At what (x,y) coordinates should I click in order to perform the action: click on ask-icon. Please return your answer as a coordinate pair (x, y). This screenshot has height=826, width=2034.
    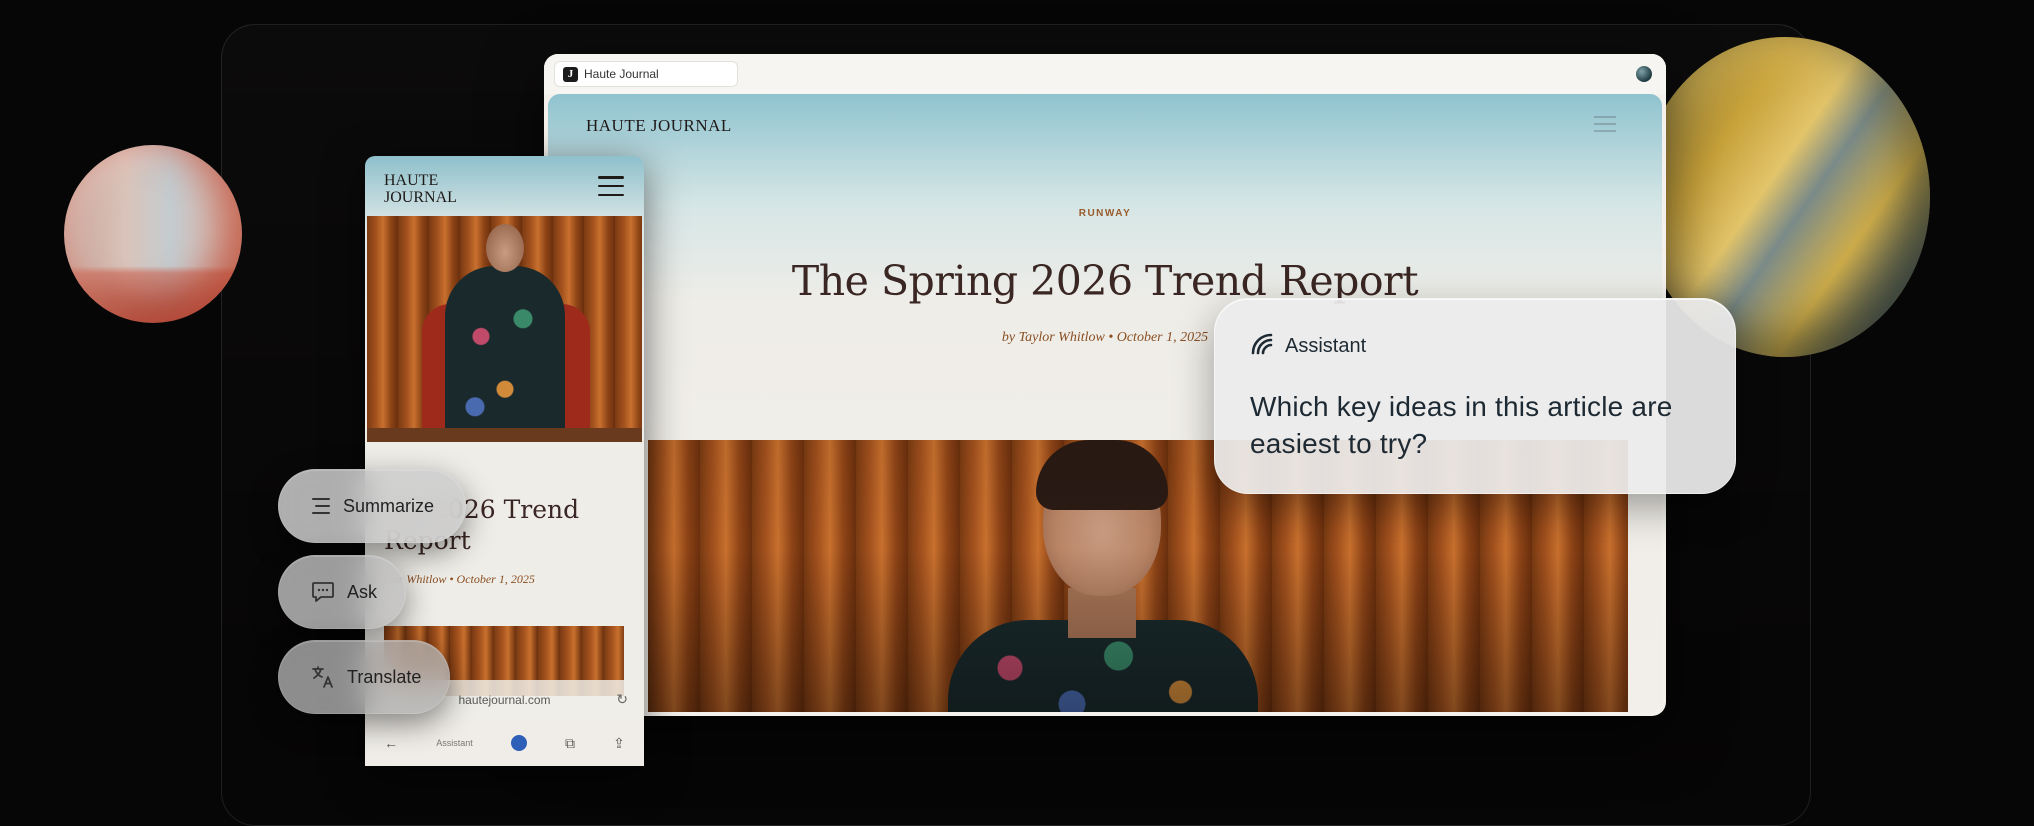
    Looking at the image, I should click on (323, 592).